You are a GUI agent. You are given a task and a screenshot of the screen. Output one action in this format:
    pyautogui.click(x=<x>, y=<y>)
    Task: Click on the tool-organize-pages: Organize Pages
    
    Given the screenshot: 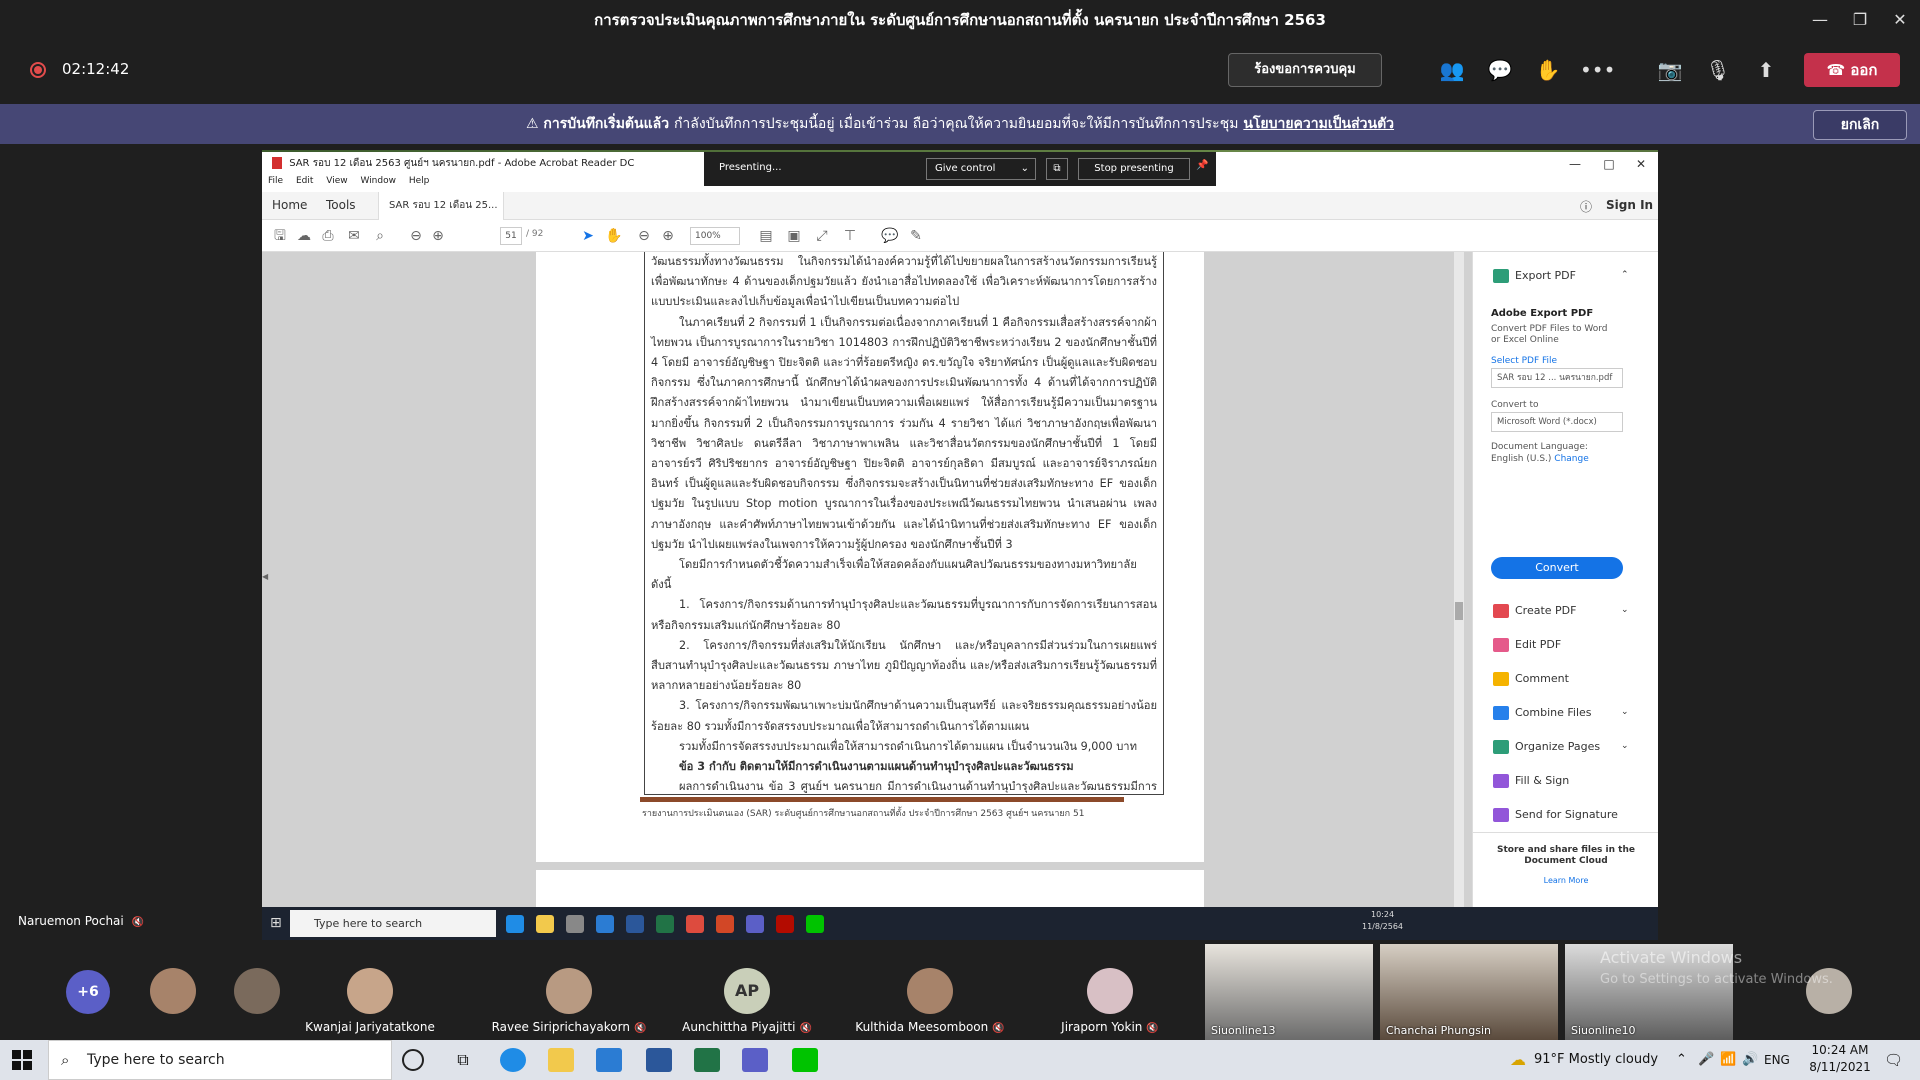 What is the action you would take?
    pyautogui.click(x=1546, y=747)
    